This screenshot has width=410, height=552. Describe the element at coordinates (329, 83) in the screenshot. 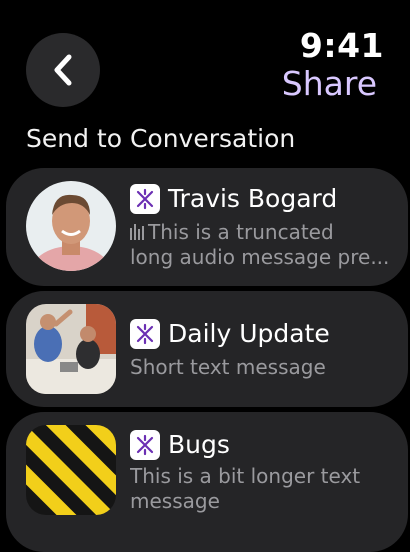

I see `page-title: Share` at that location.